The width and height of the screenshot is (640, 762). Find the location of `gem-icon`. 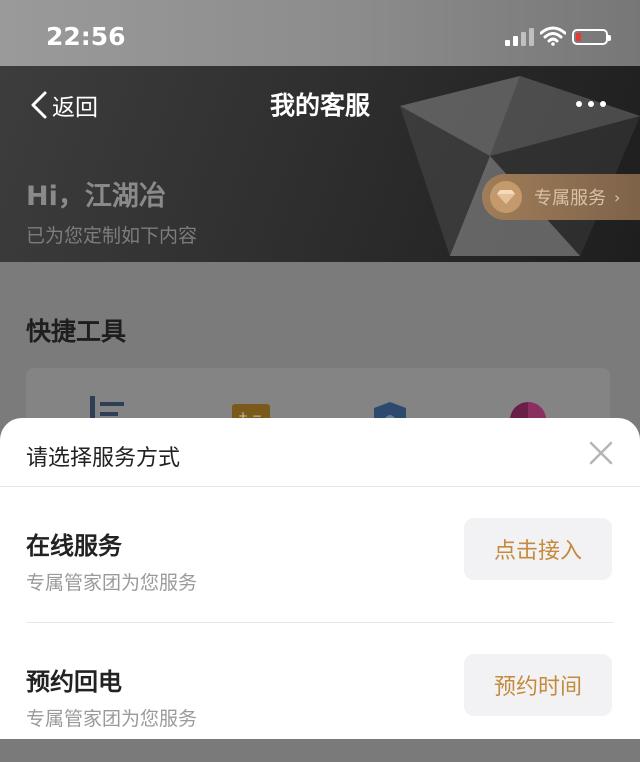

gem-icon is located at coordinates (506, 197).